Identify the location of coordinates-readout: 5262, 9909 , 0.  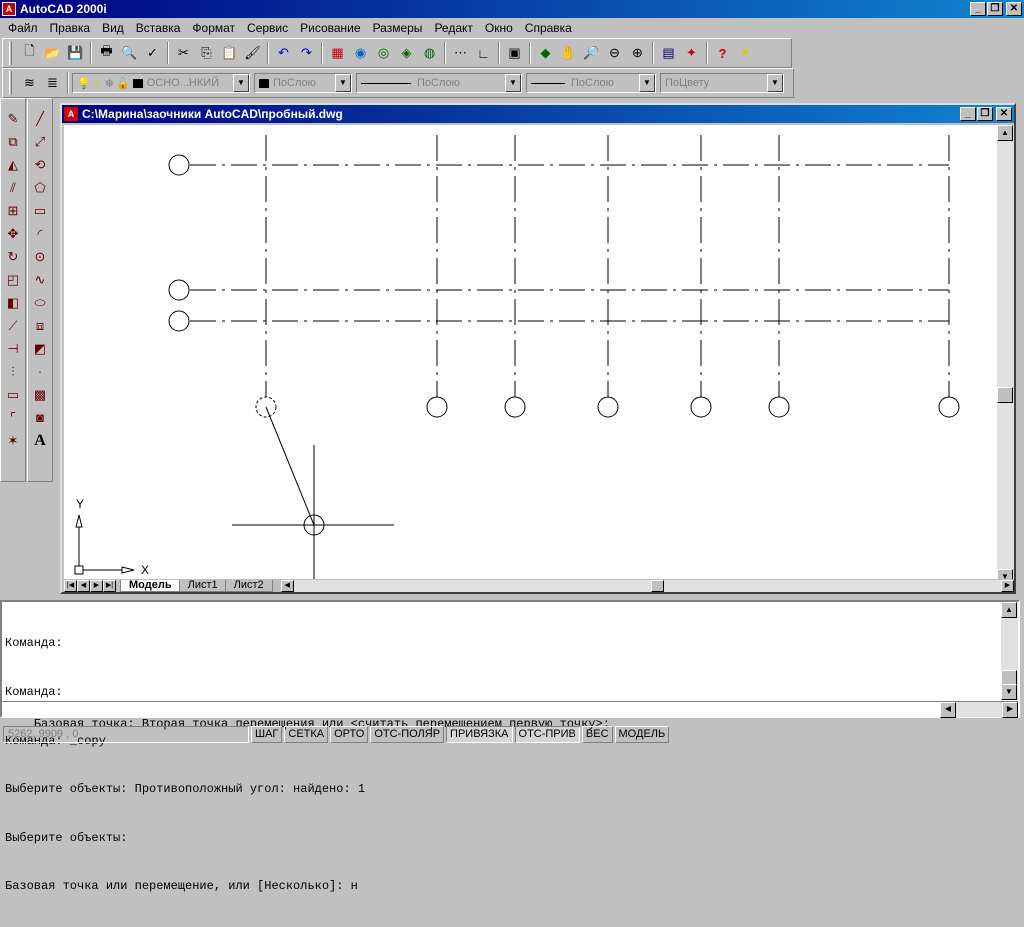
(126, 734).